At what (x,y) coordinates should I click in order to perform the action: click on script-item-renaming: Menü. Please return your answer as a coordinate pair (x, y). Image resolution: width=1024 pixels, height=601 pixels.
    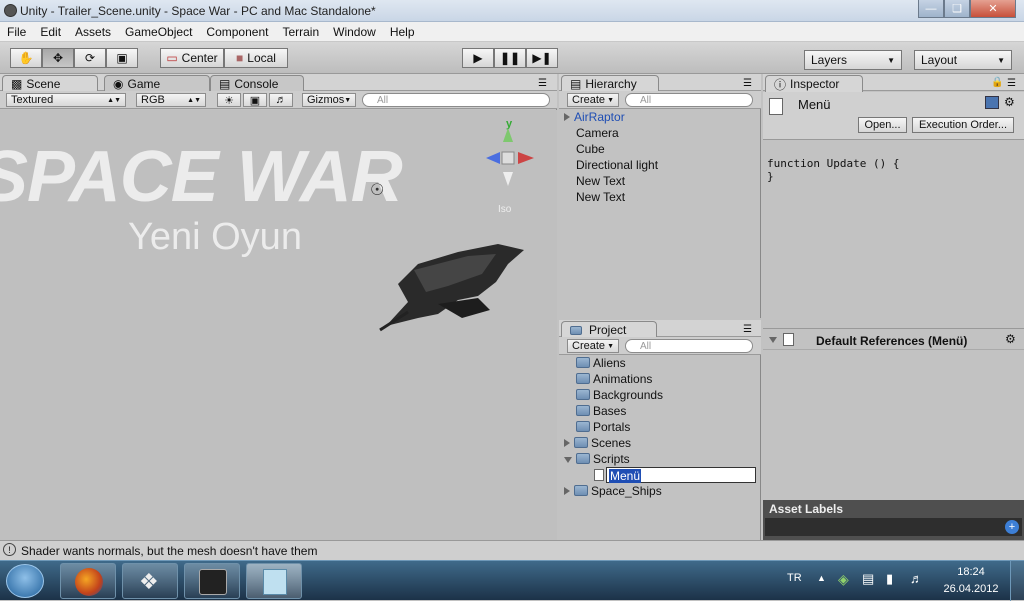
    Looking at the image, I should click on (661, 475).